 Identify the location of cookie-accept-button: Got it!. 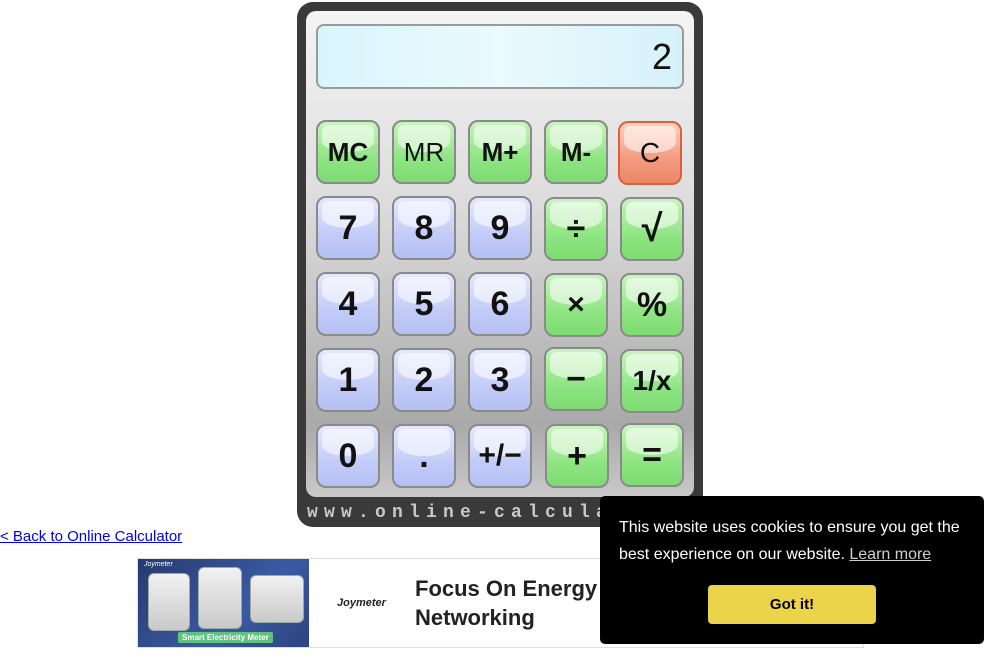
(792, 604).